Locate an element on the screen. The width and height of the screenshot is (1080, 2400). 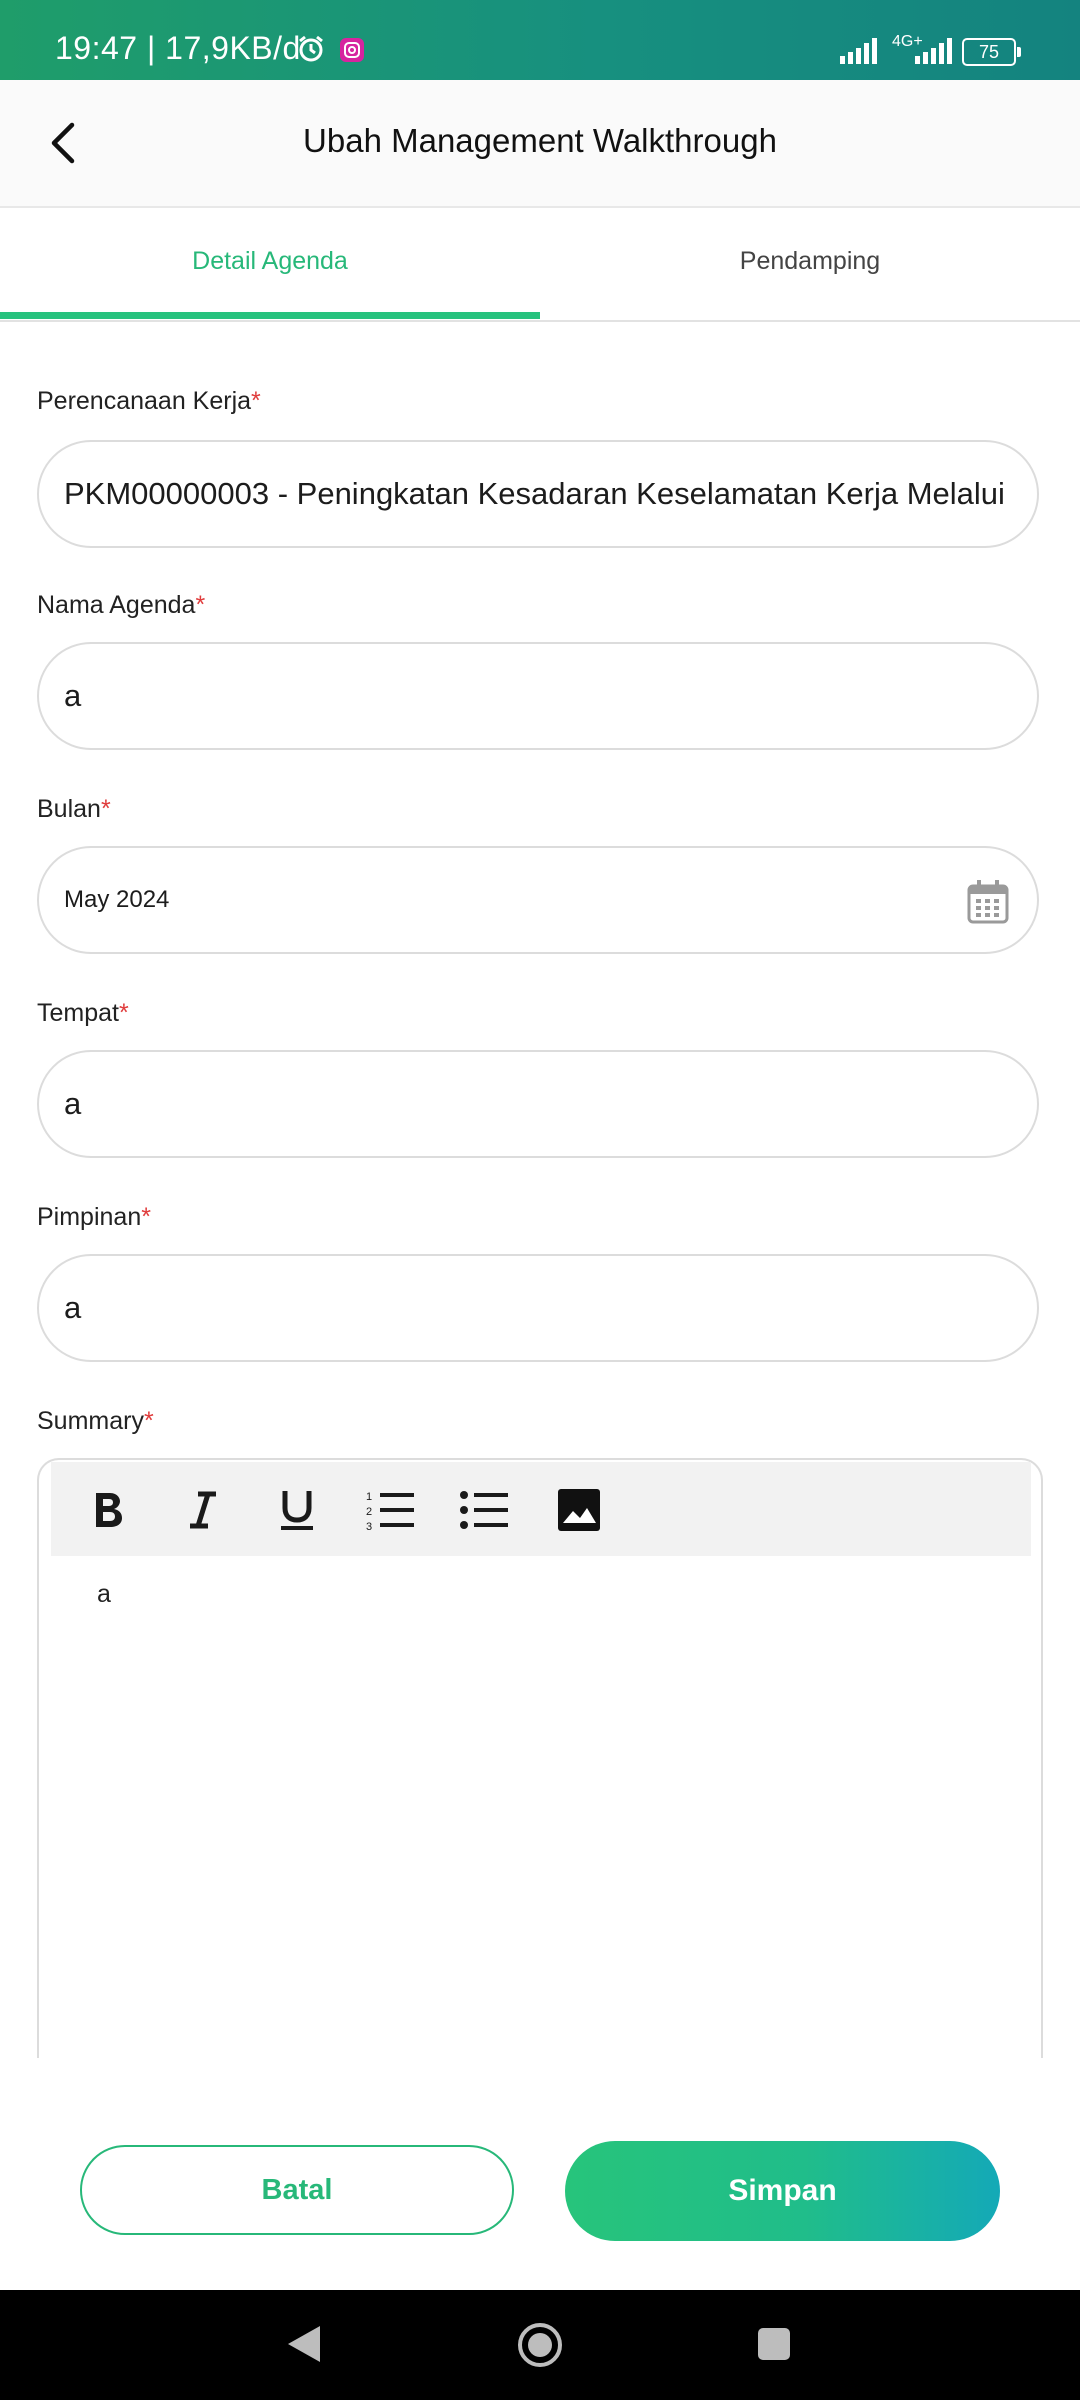
tab-detail-agenda: Detail Agenda is located at coordinates (270, 263).